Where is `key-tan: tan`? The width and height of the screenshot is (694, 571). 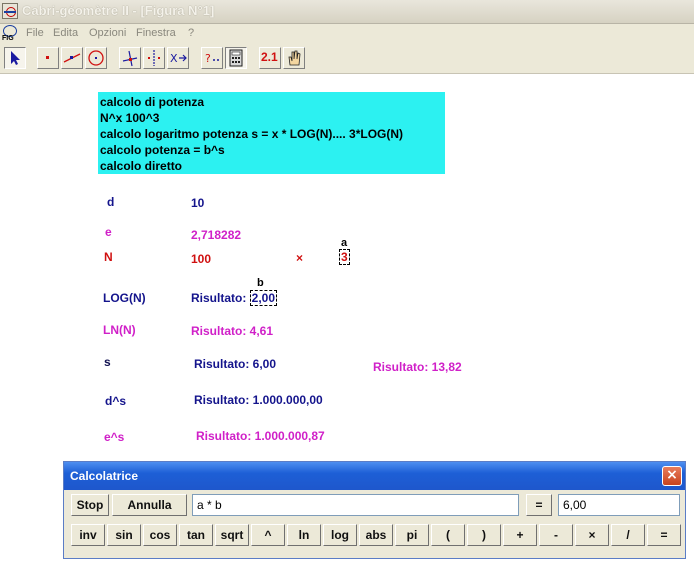
key-tan: tan is located at coordinates (196, 535).